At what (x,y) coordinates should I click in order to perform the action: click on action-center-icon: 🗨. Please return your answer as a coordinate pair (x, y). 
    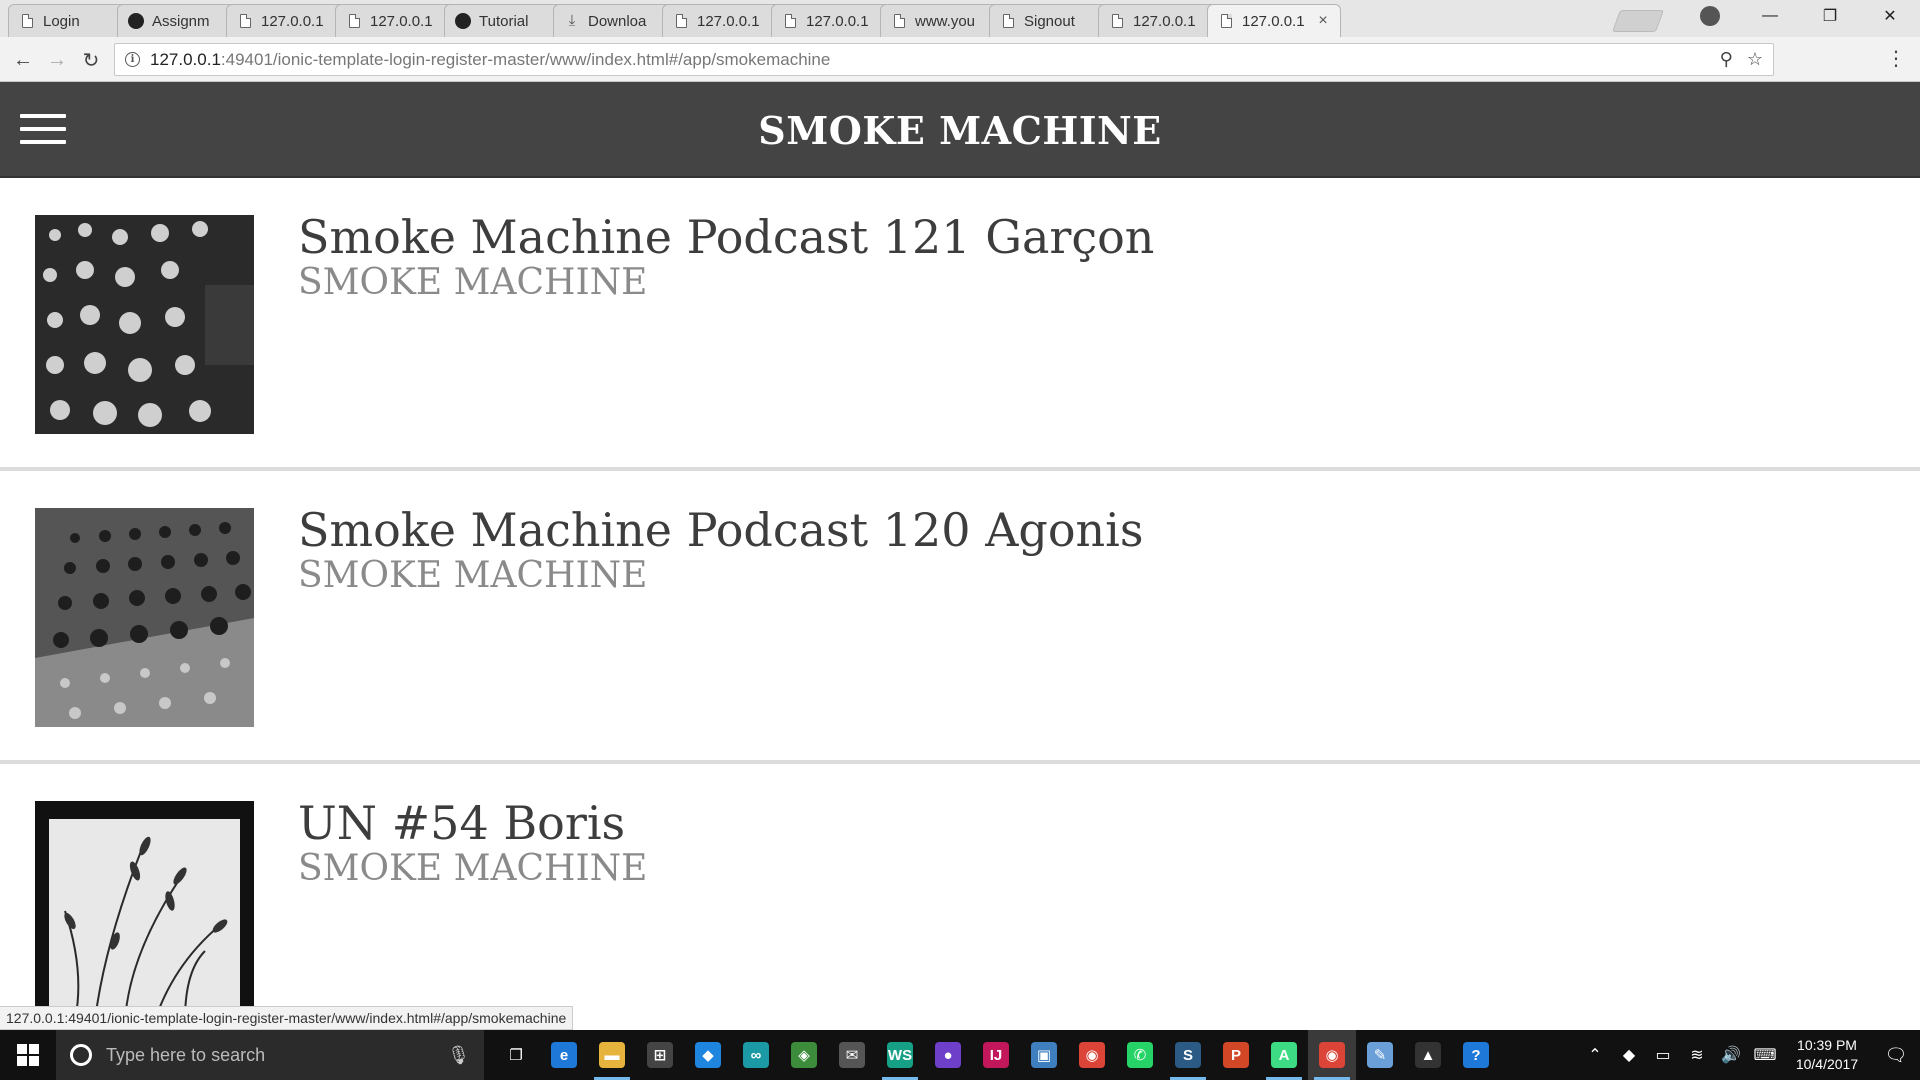
    Looking at the image, I should click on (1896, 1055).